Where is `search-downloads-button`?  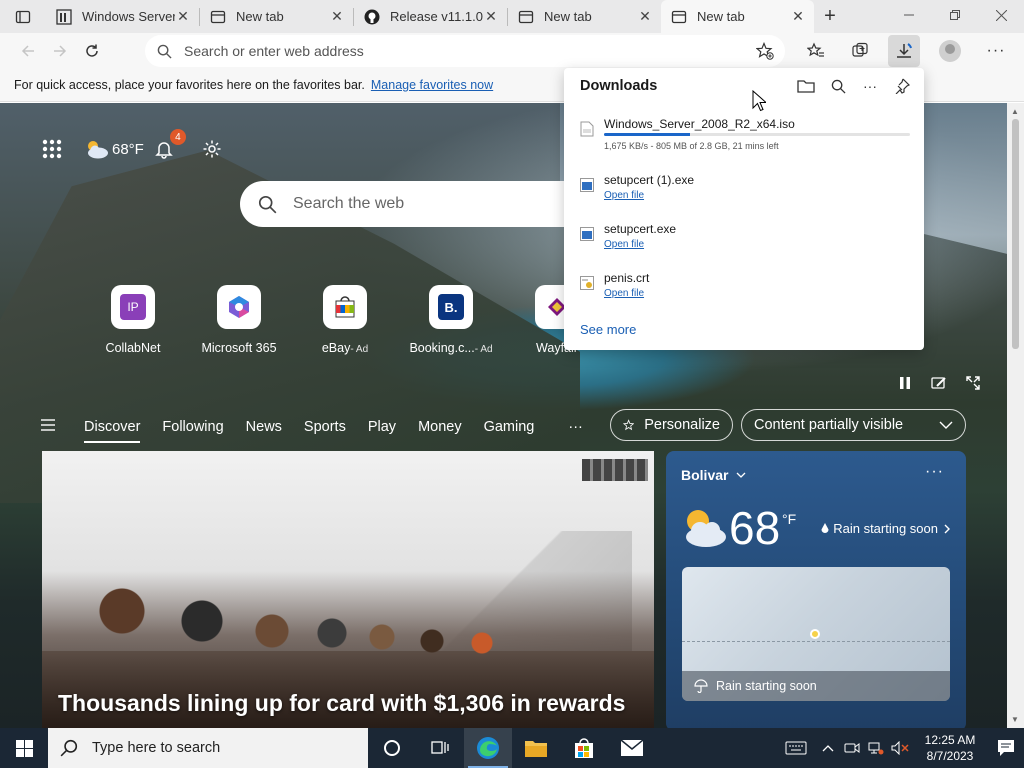
search-downloads-button is located at coordinates (838, 86).